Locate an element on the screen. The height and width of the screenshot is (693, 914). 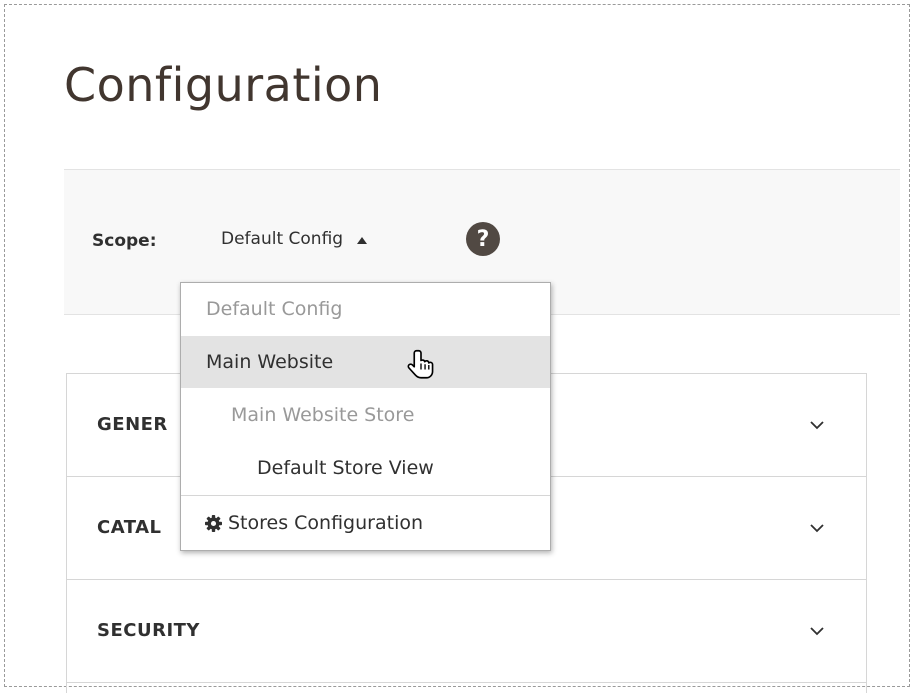
dropdown-divider is located at coordinates (365, 495).